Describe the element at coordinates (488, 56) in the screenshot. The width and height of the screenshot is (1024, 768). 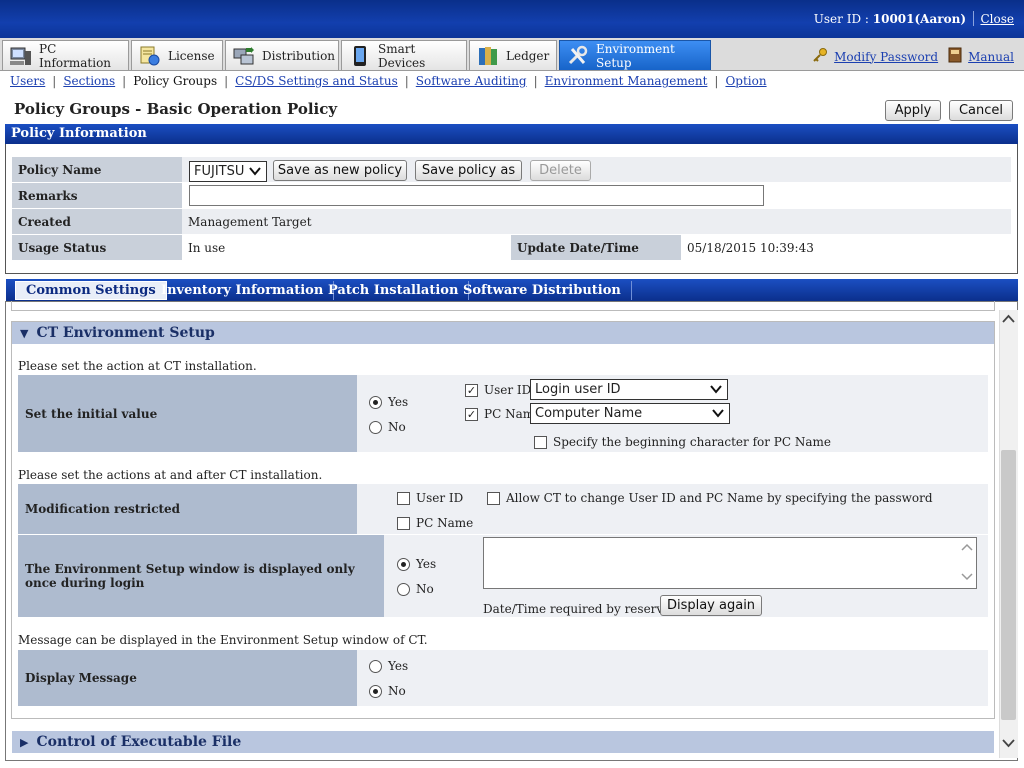
I see `ledger-icon` at that location.